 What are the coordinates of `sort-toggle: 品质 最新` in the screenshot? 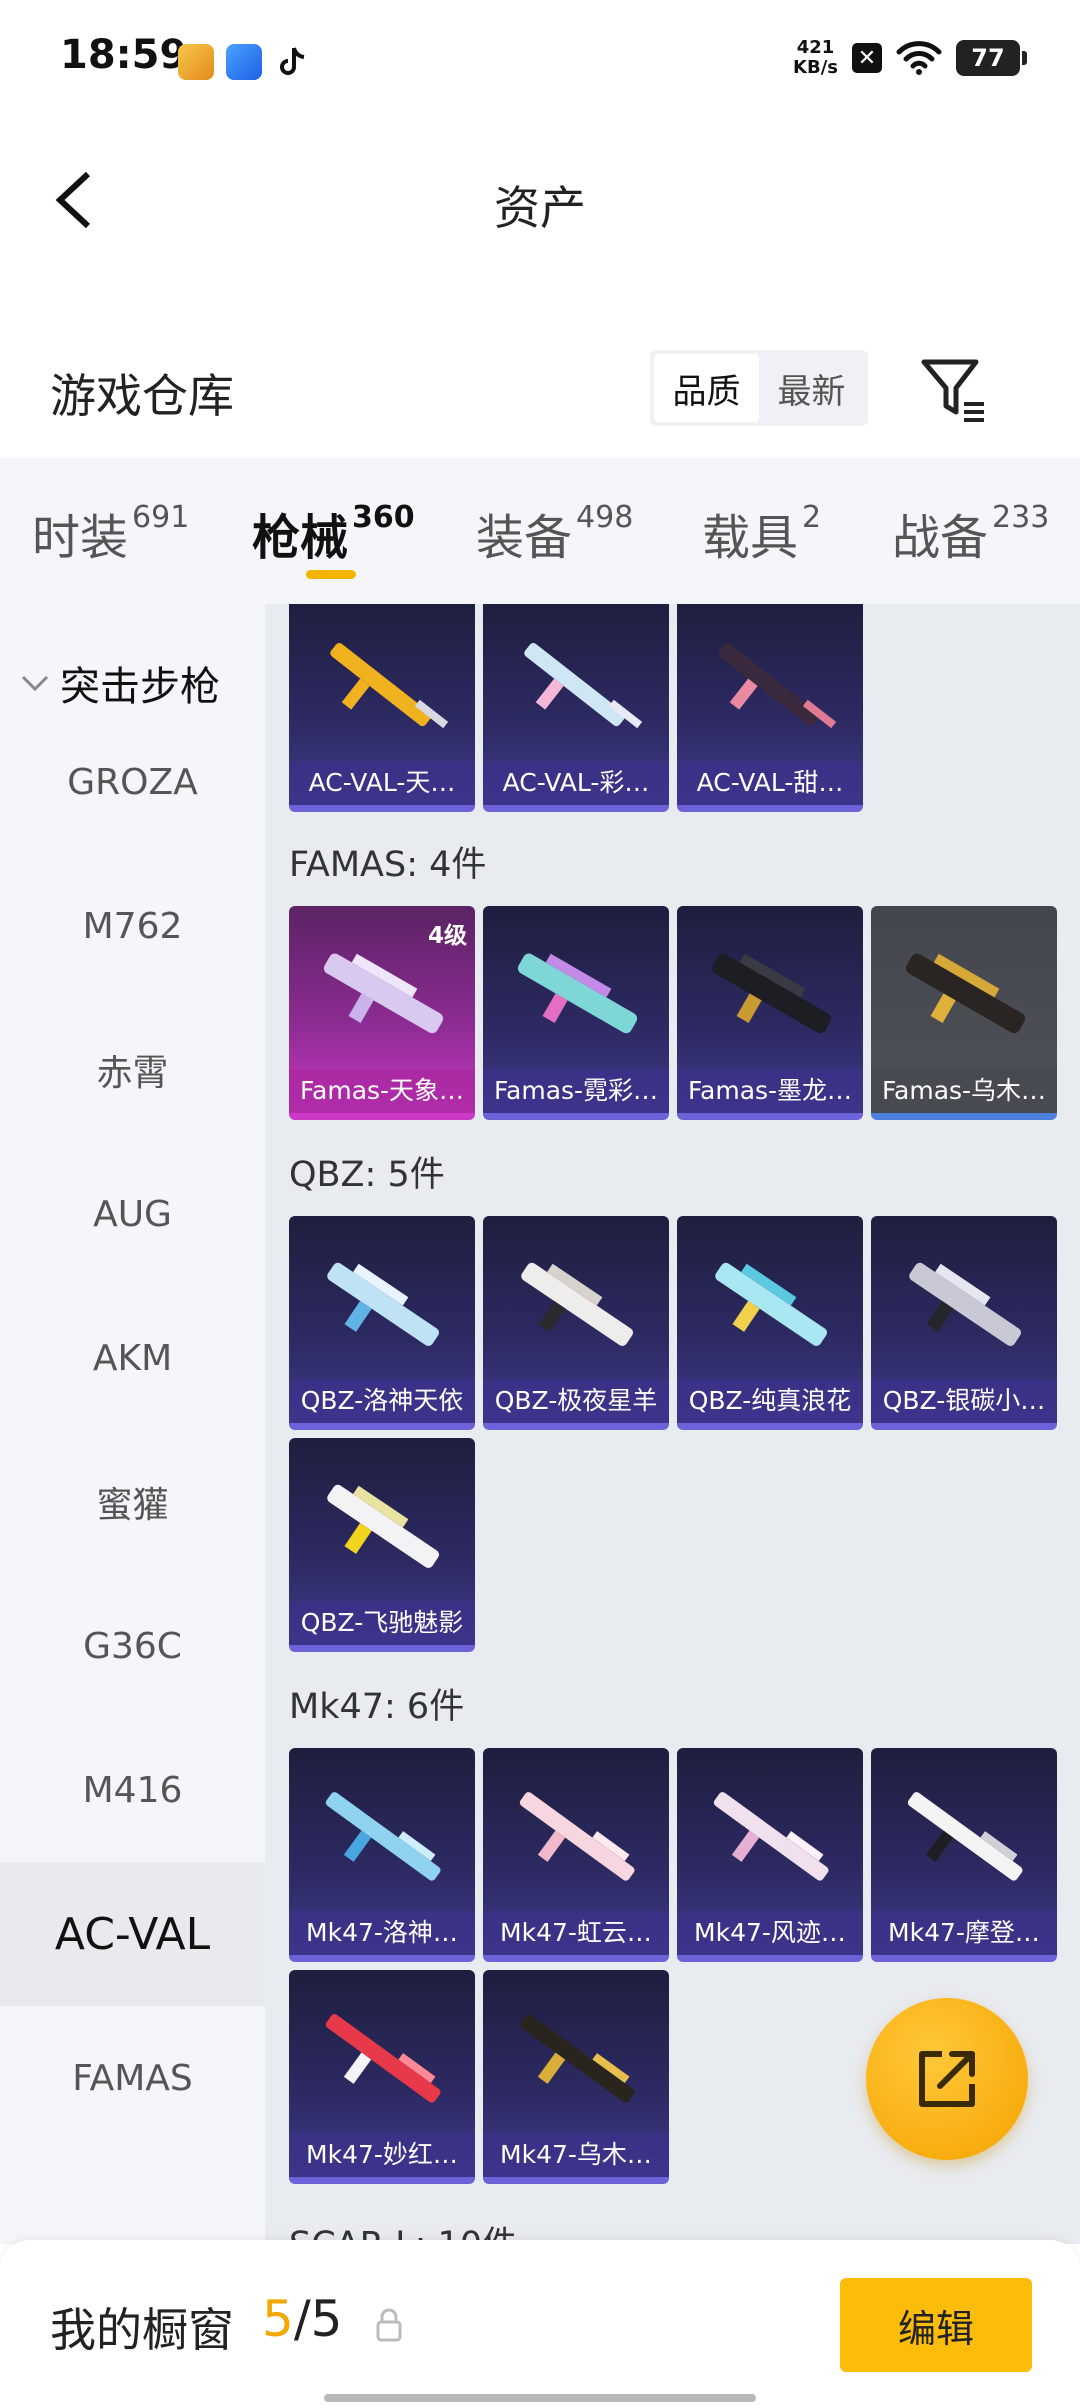 It's located at (759, 388).